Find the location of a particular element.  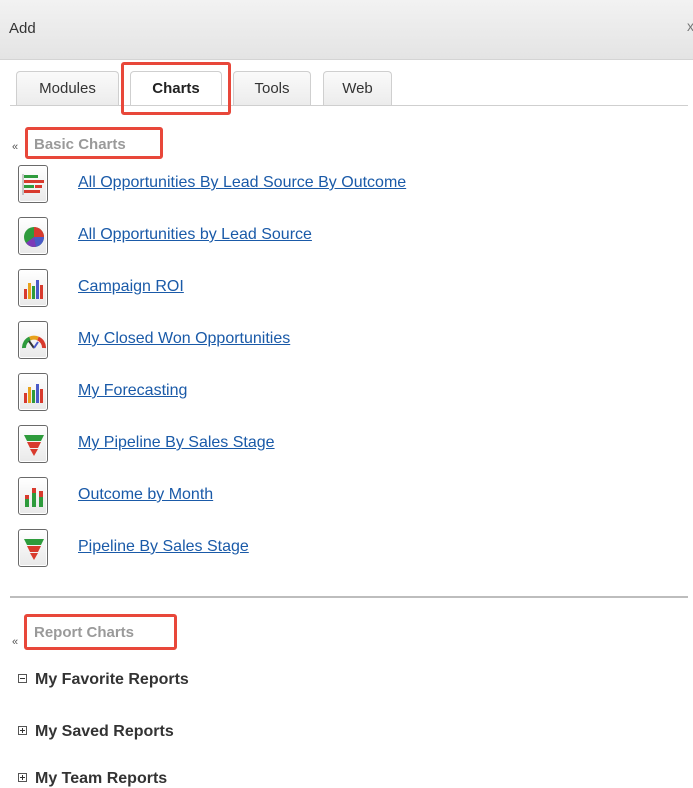

tab-label: Web is located at coordinates (357, 88).